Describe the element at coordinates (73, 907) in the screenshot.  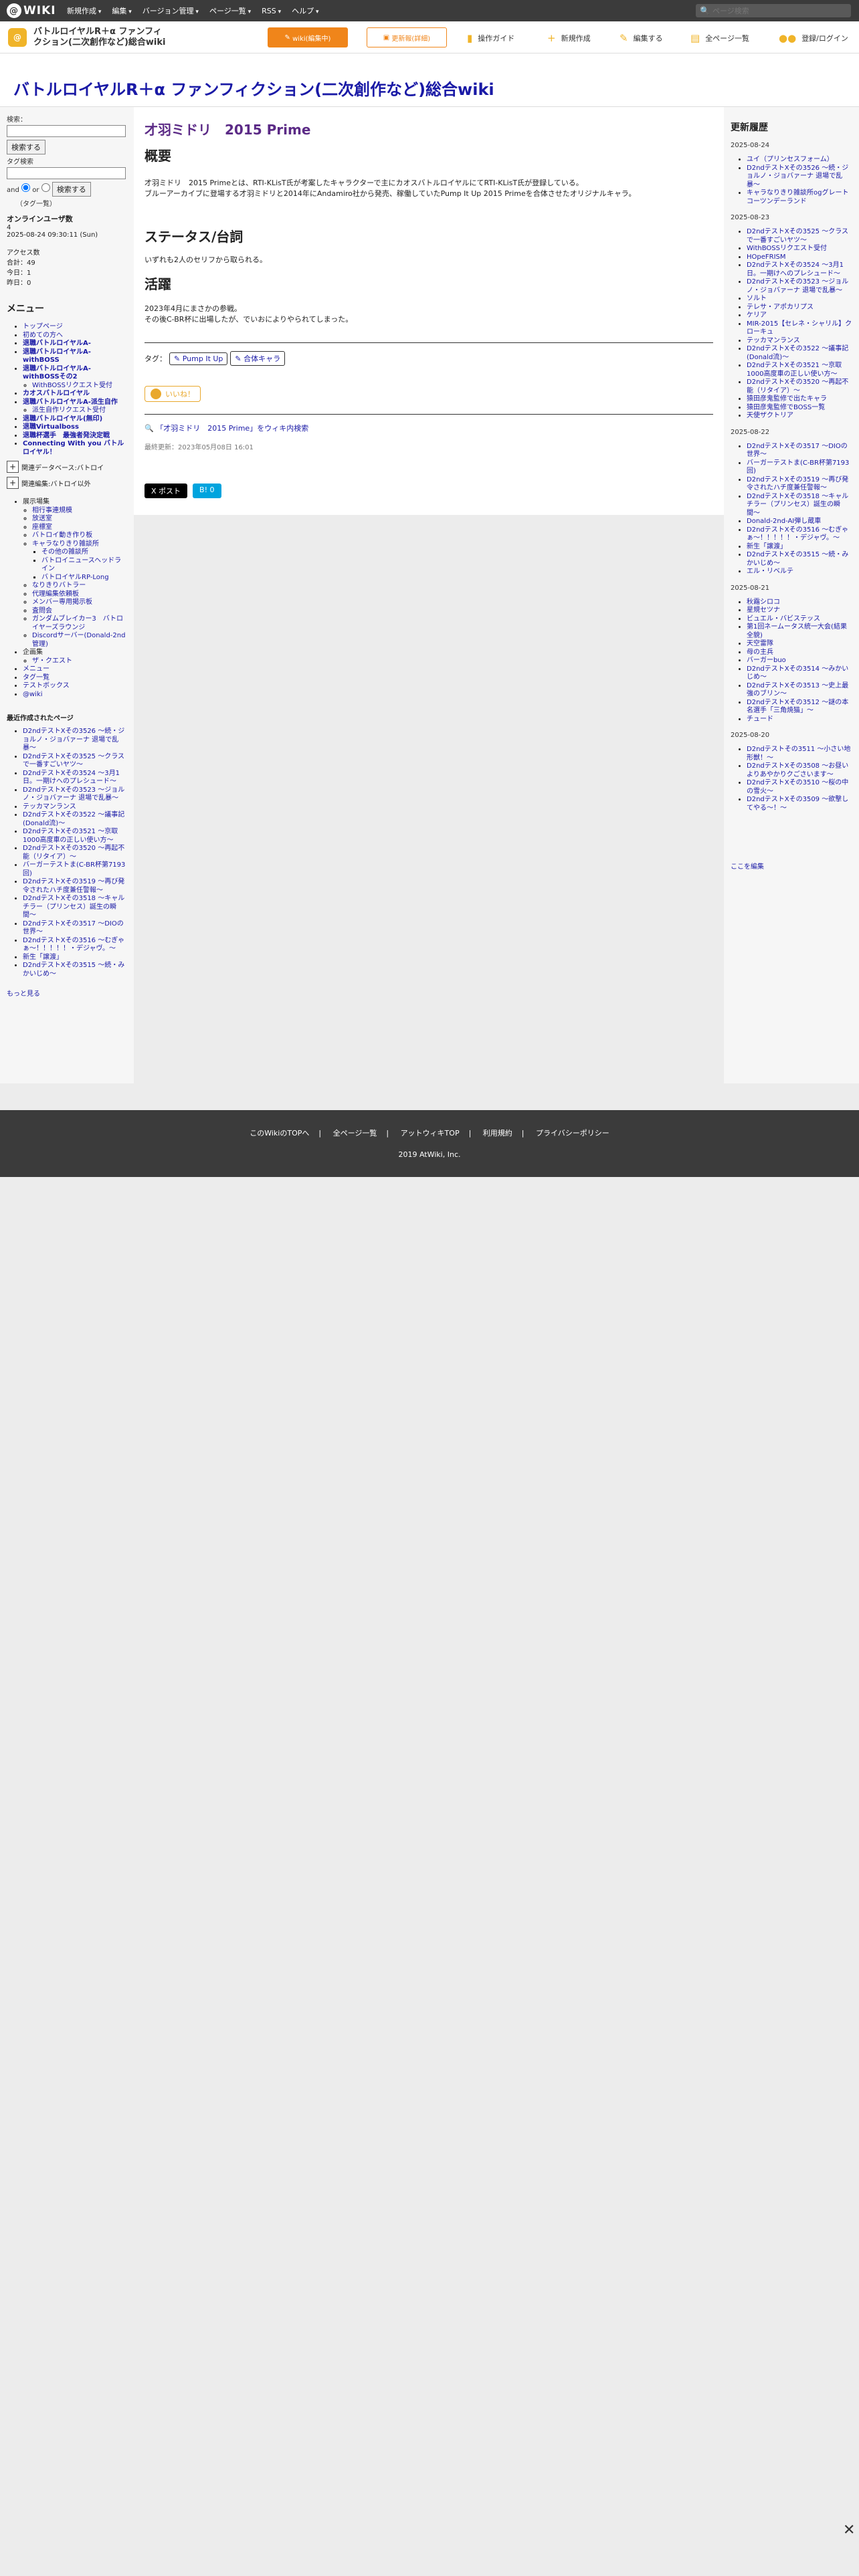
I see `recent-page-link: D2ndテストXその3518 〜キャルチラー（プリンセス）誕生の瞬間〜` at that location.